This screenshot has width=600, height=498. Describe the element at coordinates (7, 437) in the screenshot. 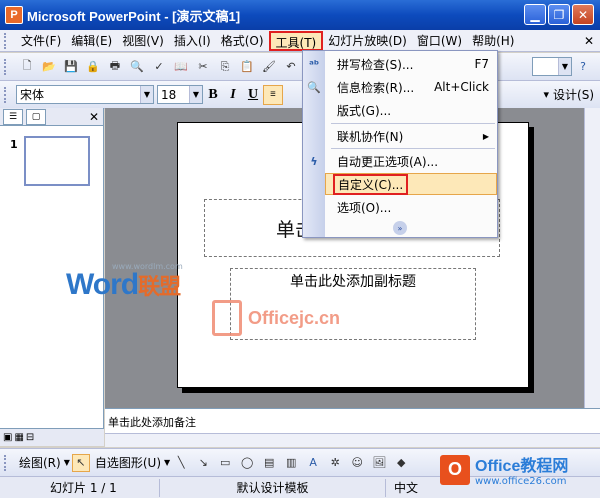

I see `normal-view-icon: ▣` at that location.